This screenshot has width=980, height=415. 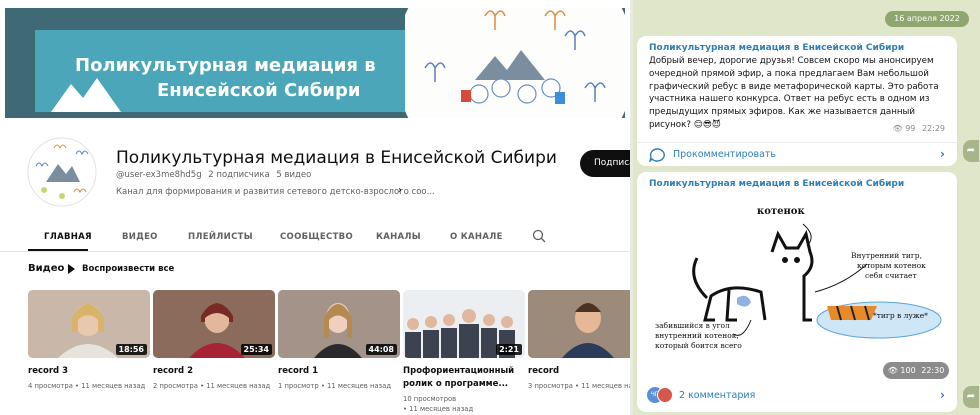 I want to click on comment-bar: ЧП 2 комментария ›, so click(x=797, y=396).